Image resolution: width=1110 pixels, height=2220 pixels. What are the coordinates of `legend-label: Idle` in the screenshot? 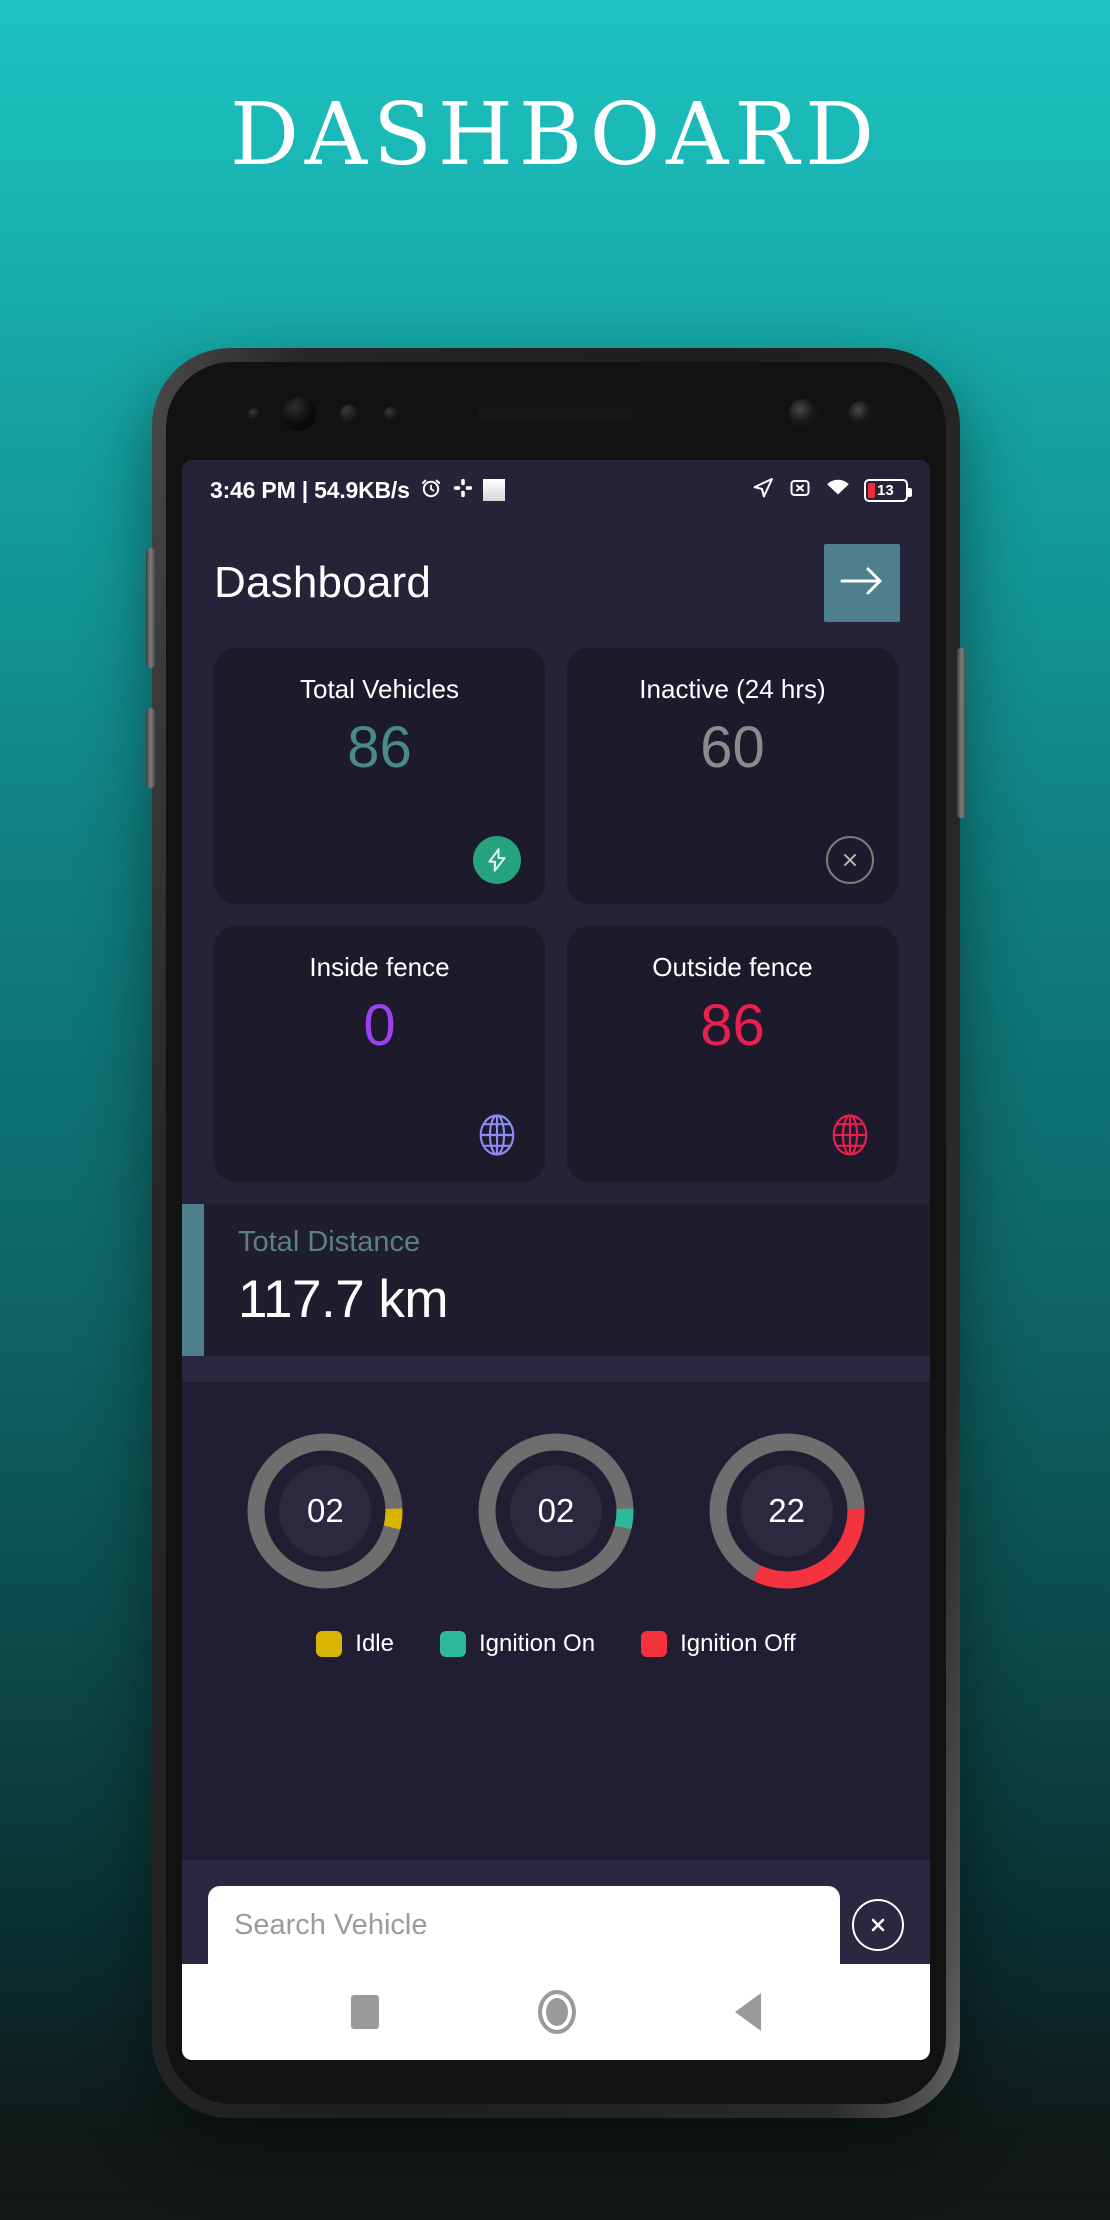 It's located at (374, 1643).